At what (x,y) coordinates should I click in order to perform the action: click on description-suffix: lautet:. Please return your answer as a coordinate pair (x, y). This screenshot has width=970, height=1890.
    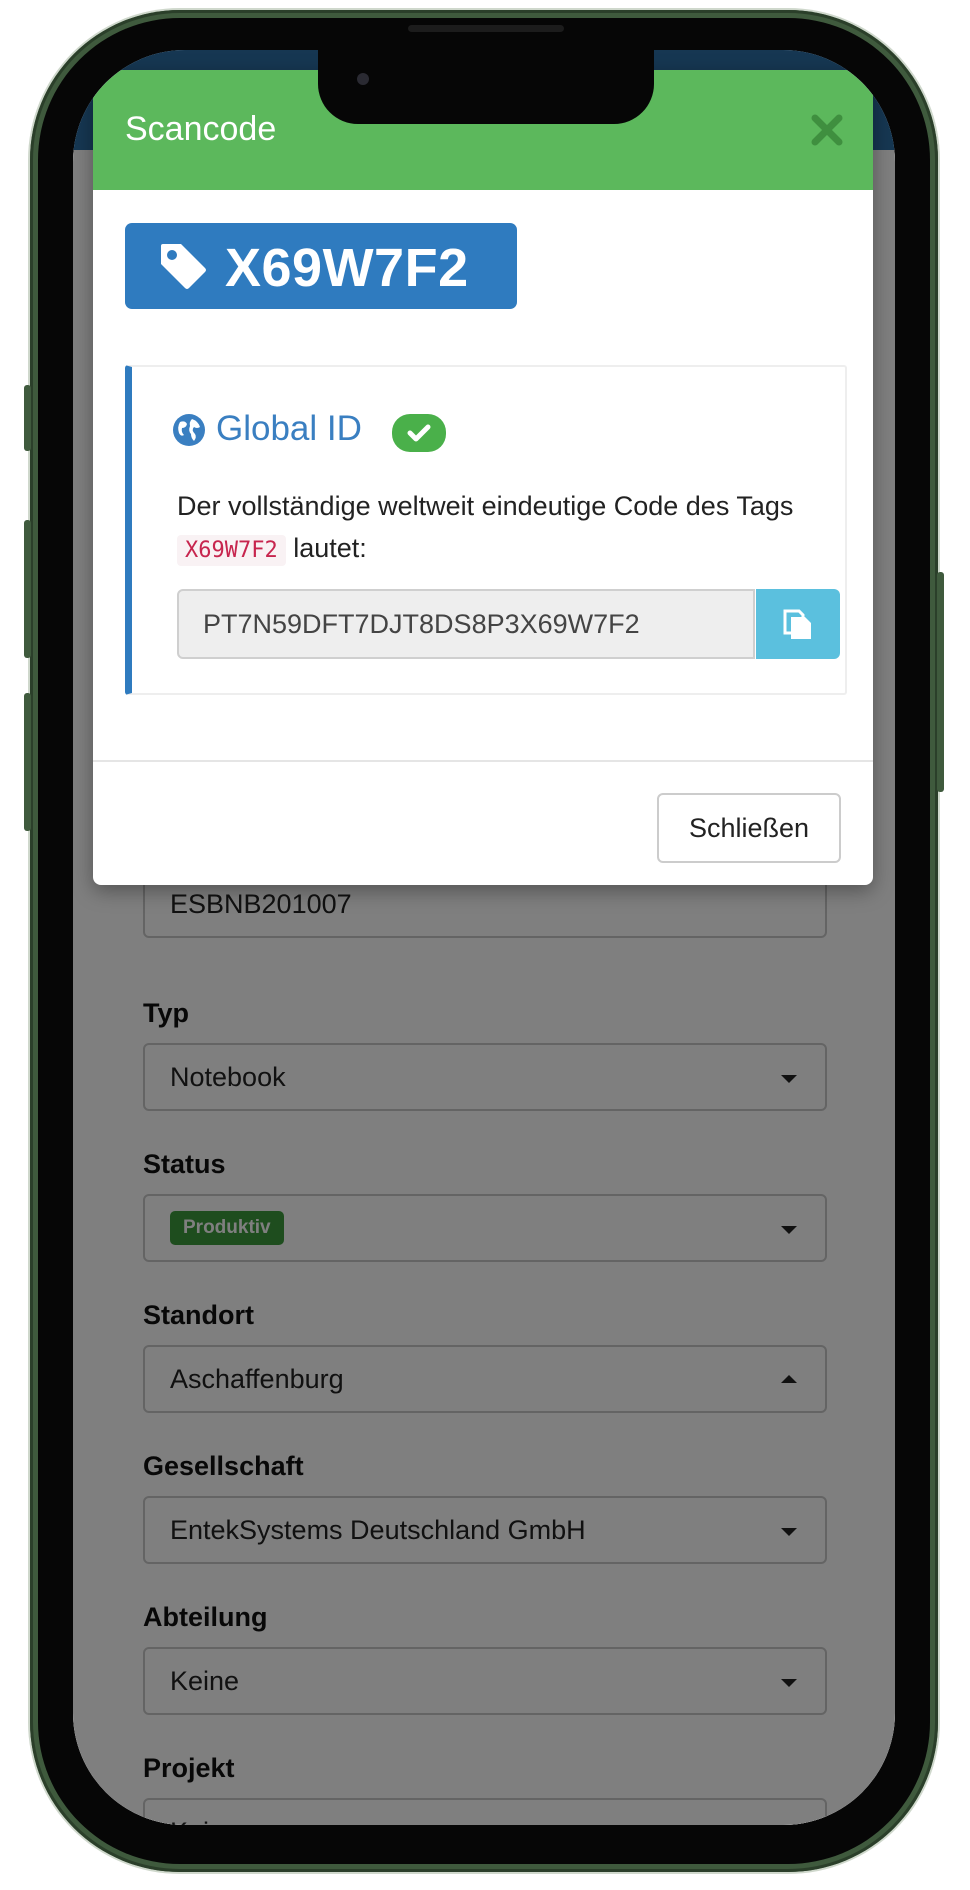
    Looking at the image, I should click on (330, 548).